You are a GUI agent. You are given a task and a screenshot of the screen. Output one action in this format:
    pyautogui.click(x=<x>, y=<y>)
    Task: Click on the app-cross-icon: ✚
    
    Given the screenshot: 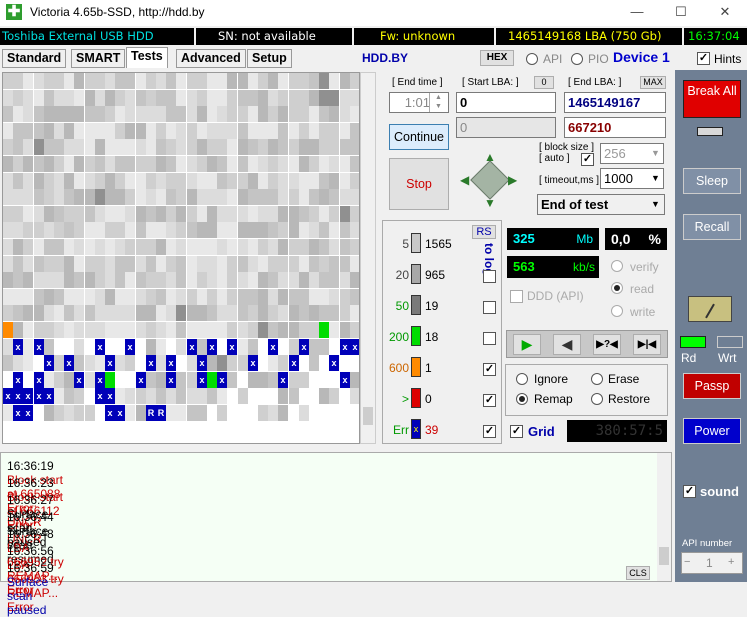 What is the action you would take?
    pyautogui.click(x=14, y=11)
    